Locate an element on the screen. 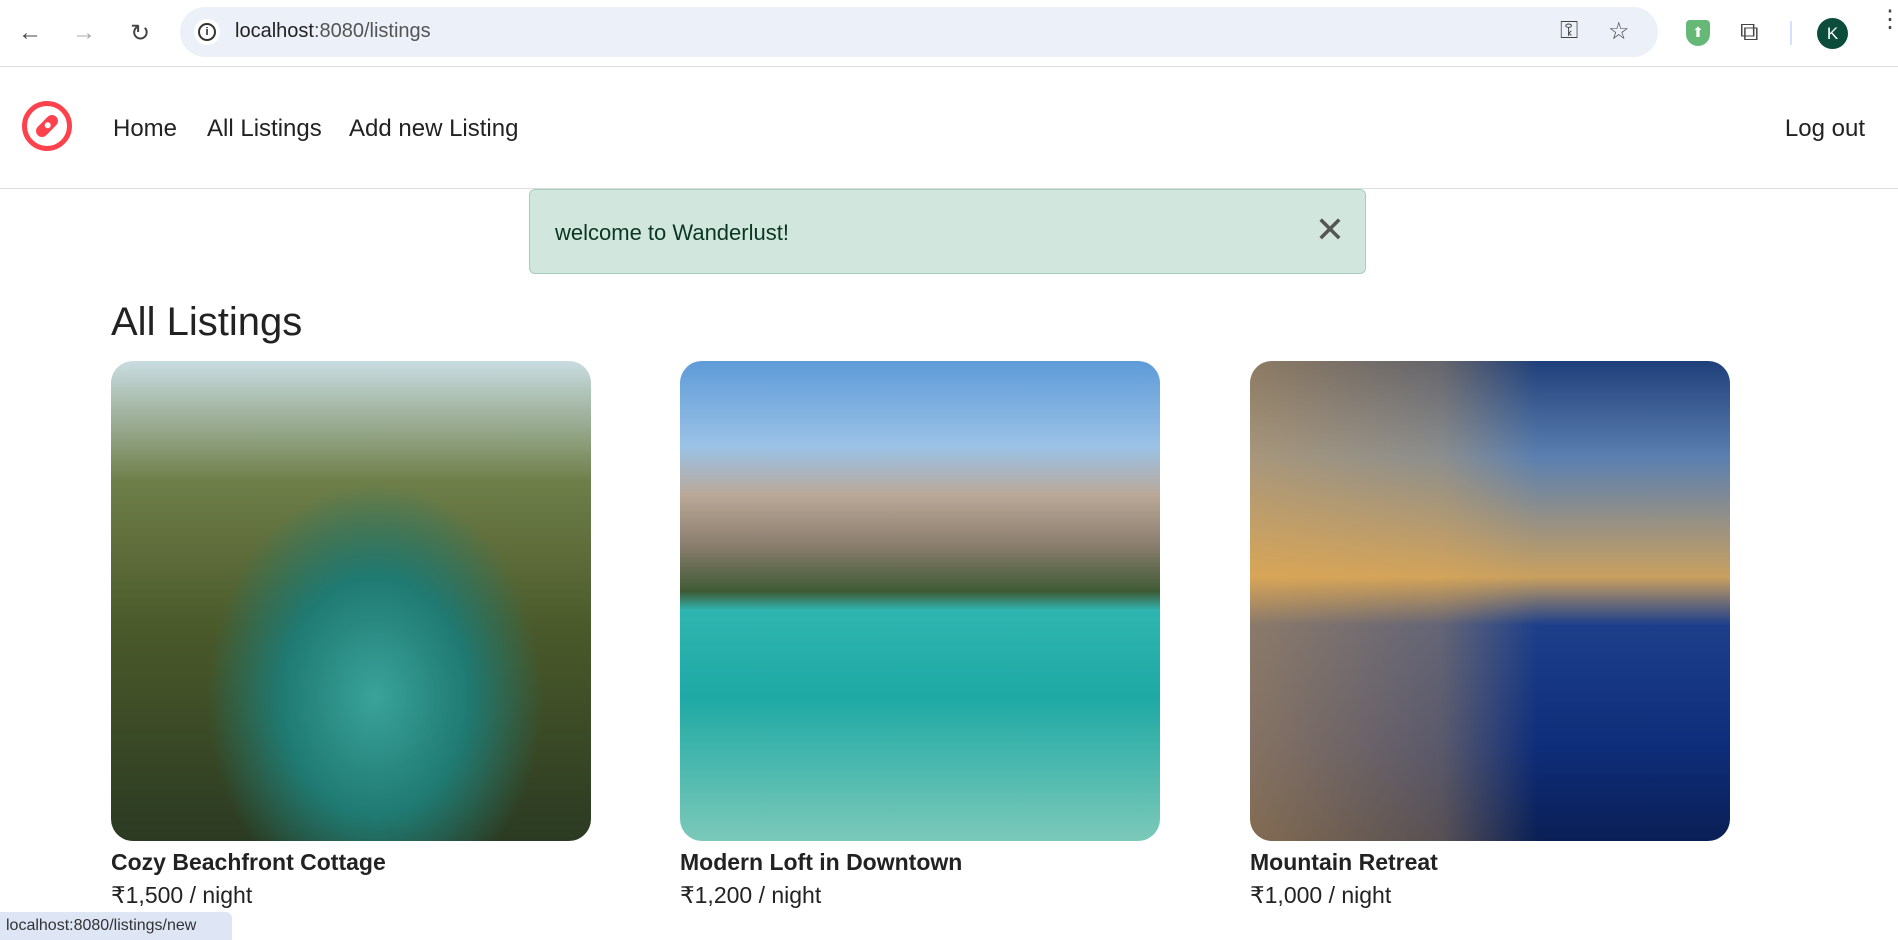 This screenshot has width=1898, height=940. nav-home: Home is located at coordinates (145, 129).